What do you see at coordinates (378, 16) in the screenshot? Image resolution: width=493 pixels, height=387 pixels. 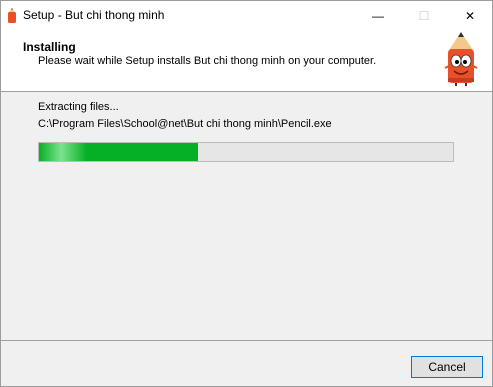 I see `minimize-button: —` at bounding box center [378, 16].